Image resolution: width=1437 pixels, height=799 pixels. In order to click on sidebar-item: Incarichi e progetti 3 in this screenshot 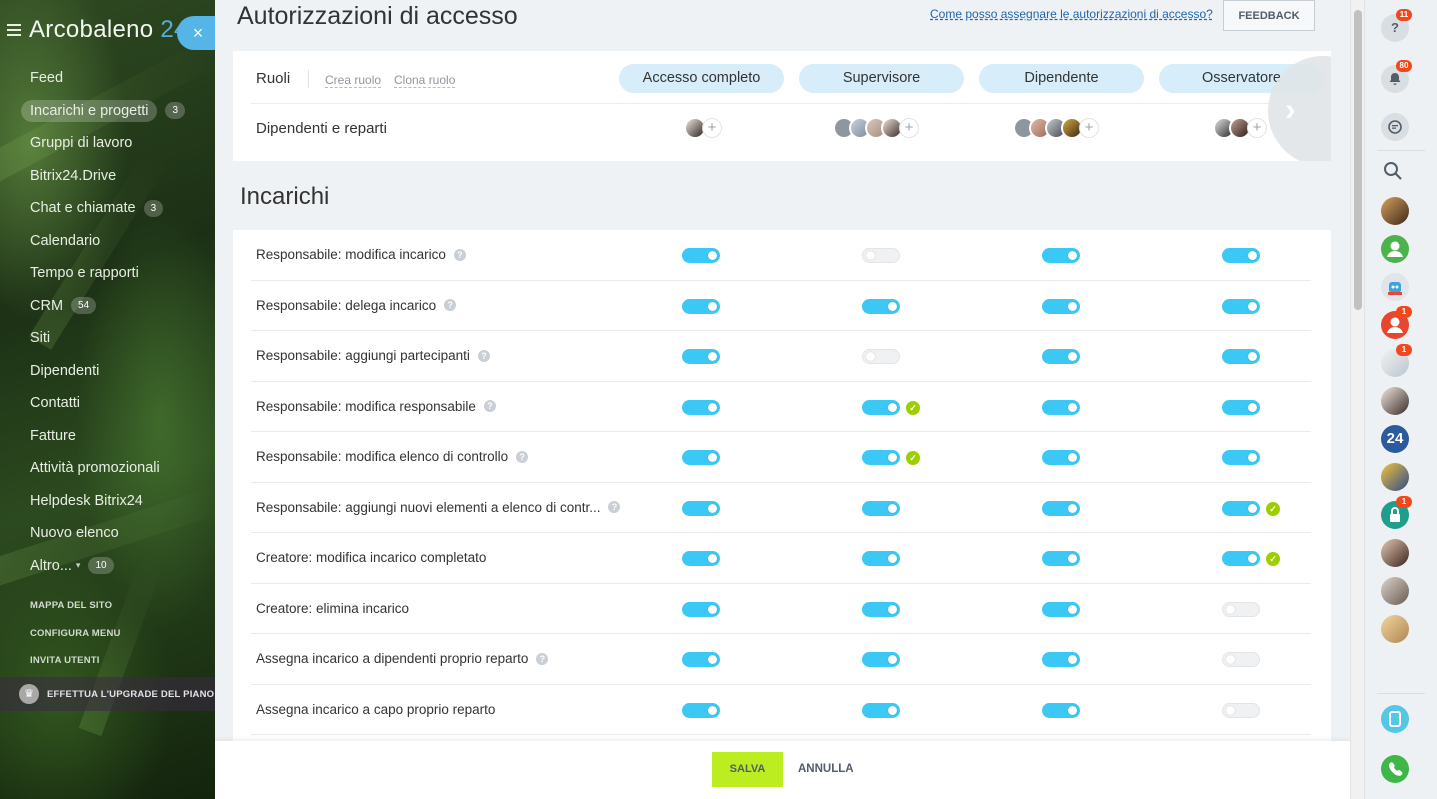, I will do `click(115, 111)`.